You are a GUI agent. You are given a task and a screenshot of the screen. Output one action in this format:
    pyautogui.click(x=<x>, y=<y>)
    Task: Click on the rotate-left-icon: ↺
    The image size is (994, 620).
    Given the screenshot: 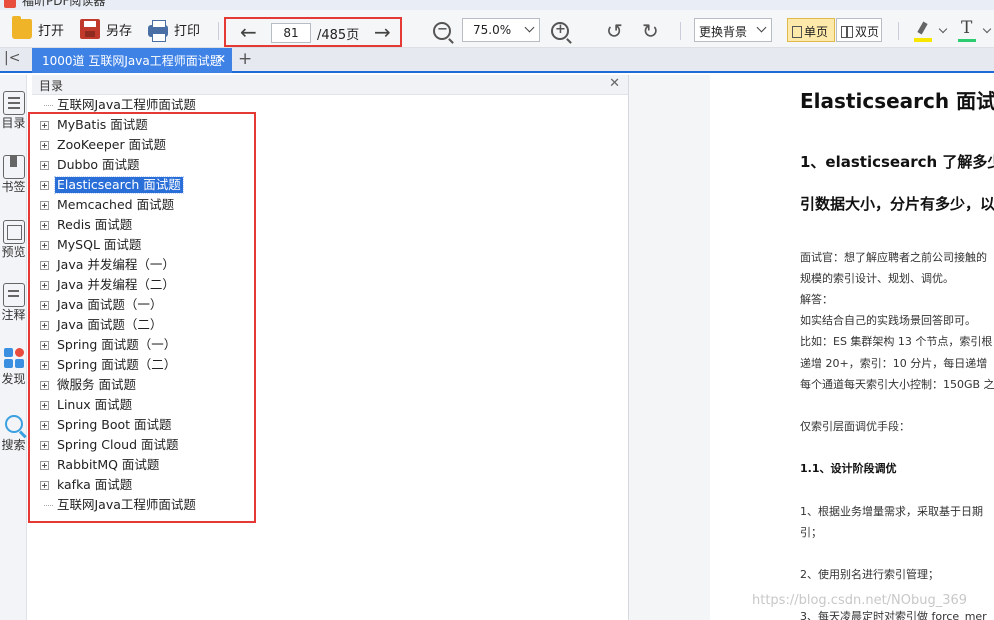 What is the action you would take?
    pyautogui.click(x=614, y=31)
    